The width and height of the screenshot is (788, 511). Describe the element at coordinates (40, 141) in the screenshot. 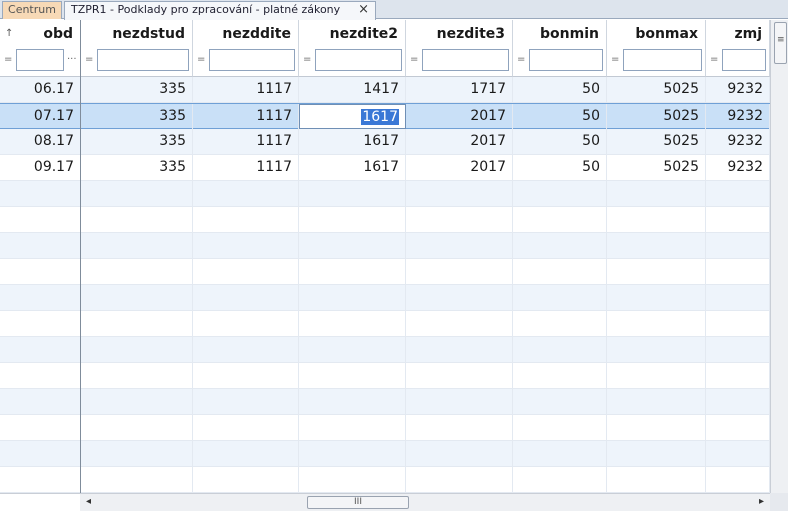

I see `cell-obd: 08.17` at that location.